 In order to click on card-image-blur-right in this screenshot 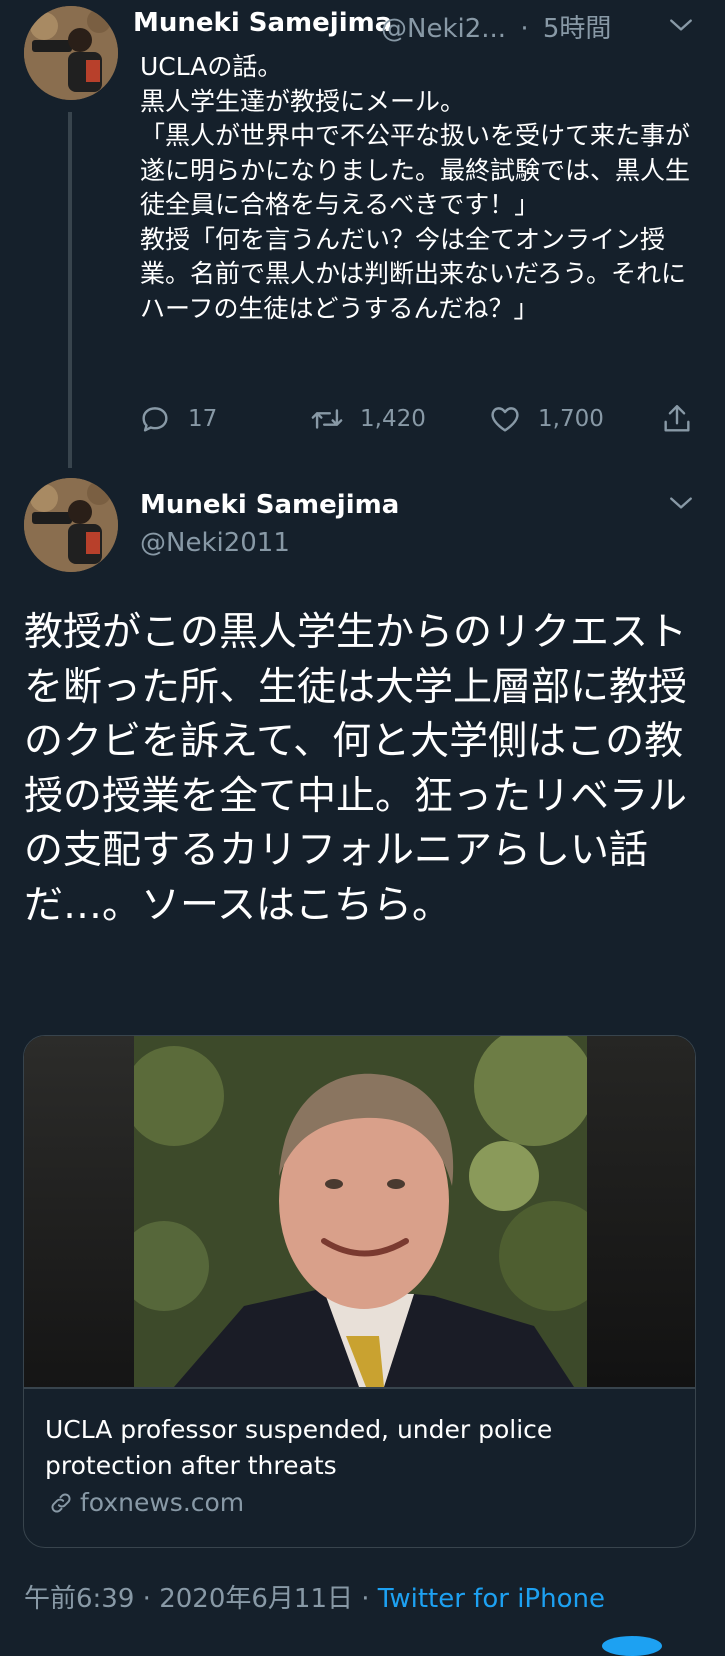, I will do `click(641, 1211)`.